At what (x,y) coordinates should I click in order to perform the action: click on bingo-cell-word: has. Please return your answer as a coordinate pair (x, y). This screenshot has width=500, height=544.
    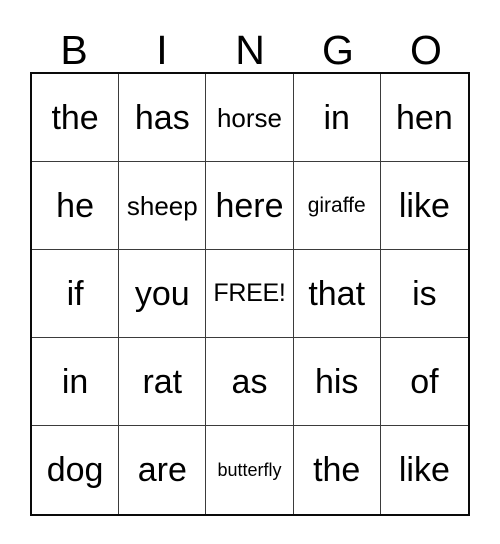
    Looking at the image, I should click on (162, 117).